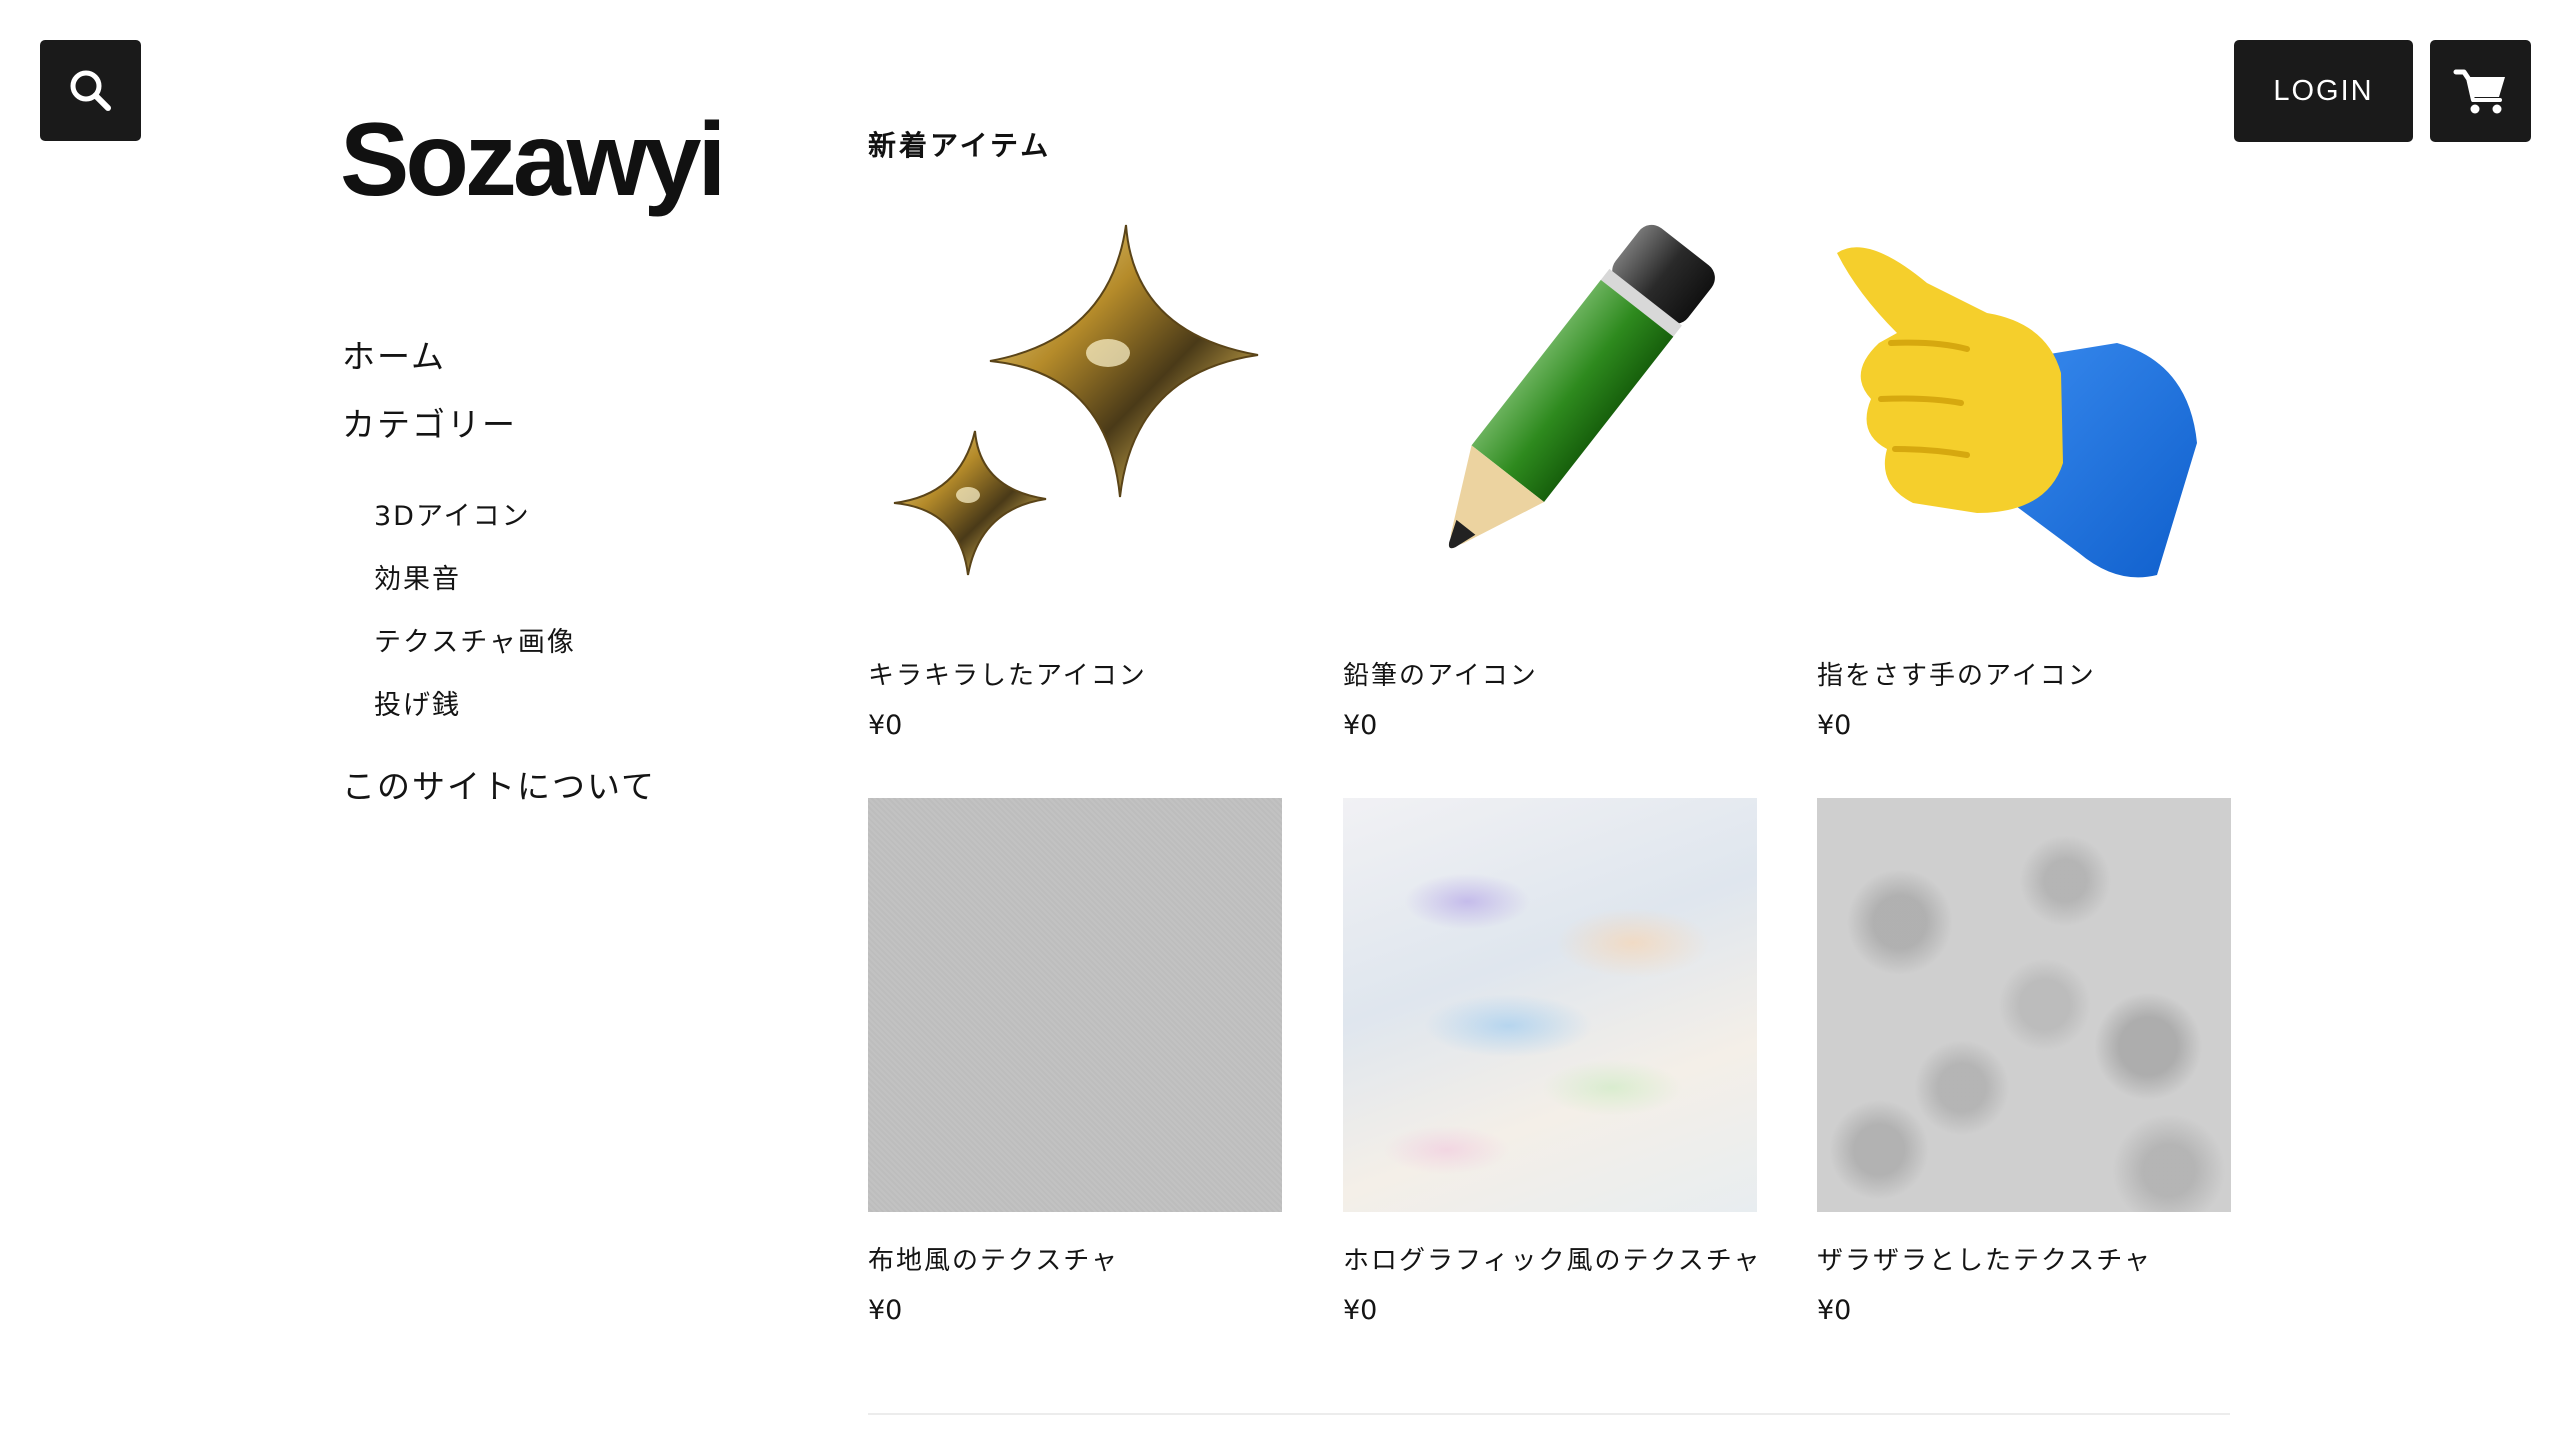  I want to click on nav-sub-textures: テクスチャ画像, so click(475, 639).